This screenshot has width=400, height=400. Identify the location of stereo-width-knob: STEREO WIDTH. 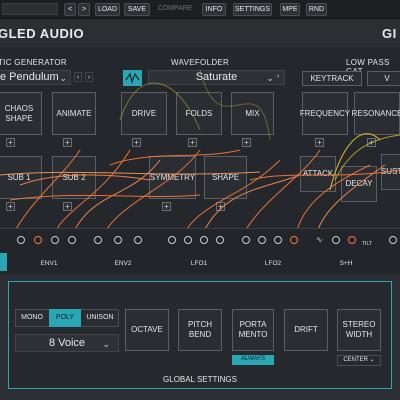
(359, 330).